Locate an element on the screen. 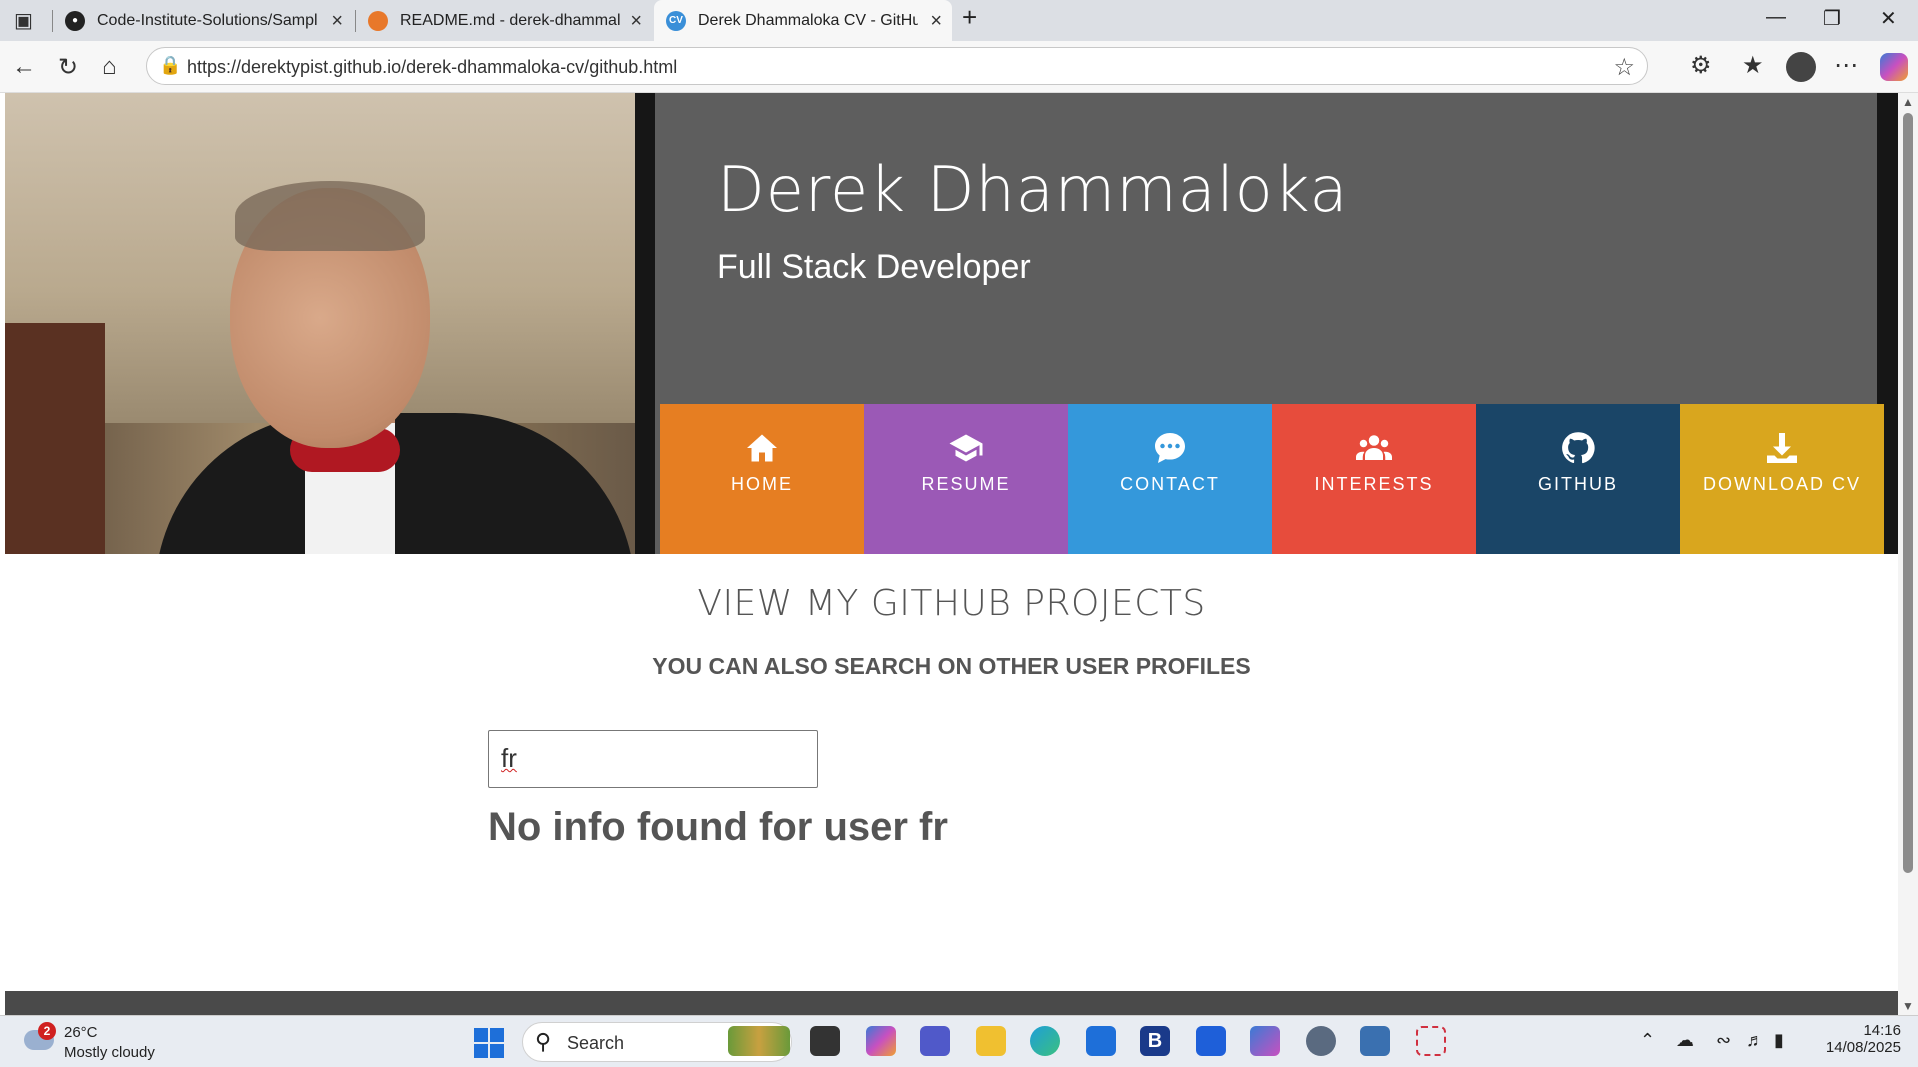  graduation-cap-icon is located at coordinates (966, 448).